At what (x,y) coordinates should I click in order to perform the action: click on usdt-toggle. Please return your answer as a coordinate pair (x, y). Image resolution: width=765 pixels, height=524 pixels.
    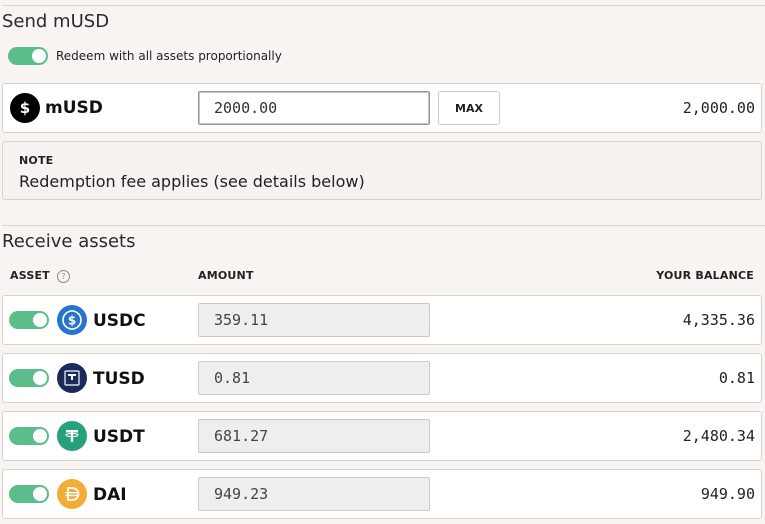
    Looking at the image, I should click on (29, 436).